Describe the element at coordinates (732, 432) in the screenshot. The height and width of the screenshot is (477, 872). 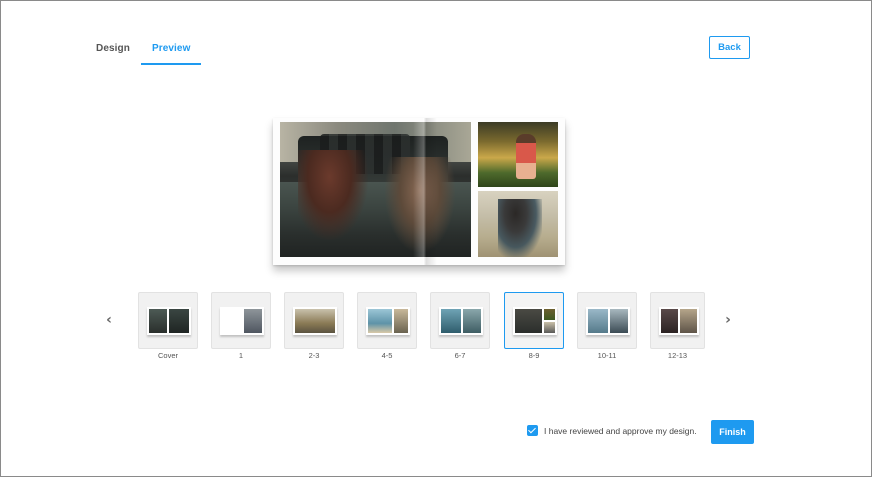
I see `finish-button: Finish` at that location.